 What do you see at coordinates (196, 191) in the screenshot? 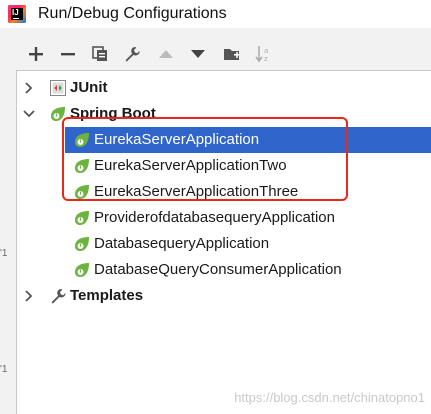
I see `run-config-label: EurekaServerApplicationThree` at bounding box center [196, 191].